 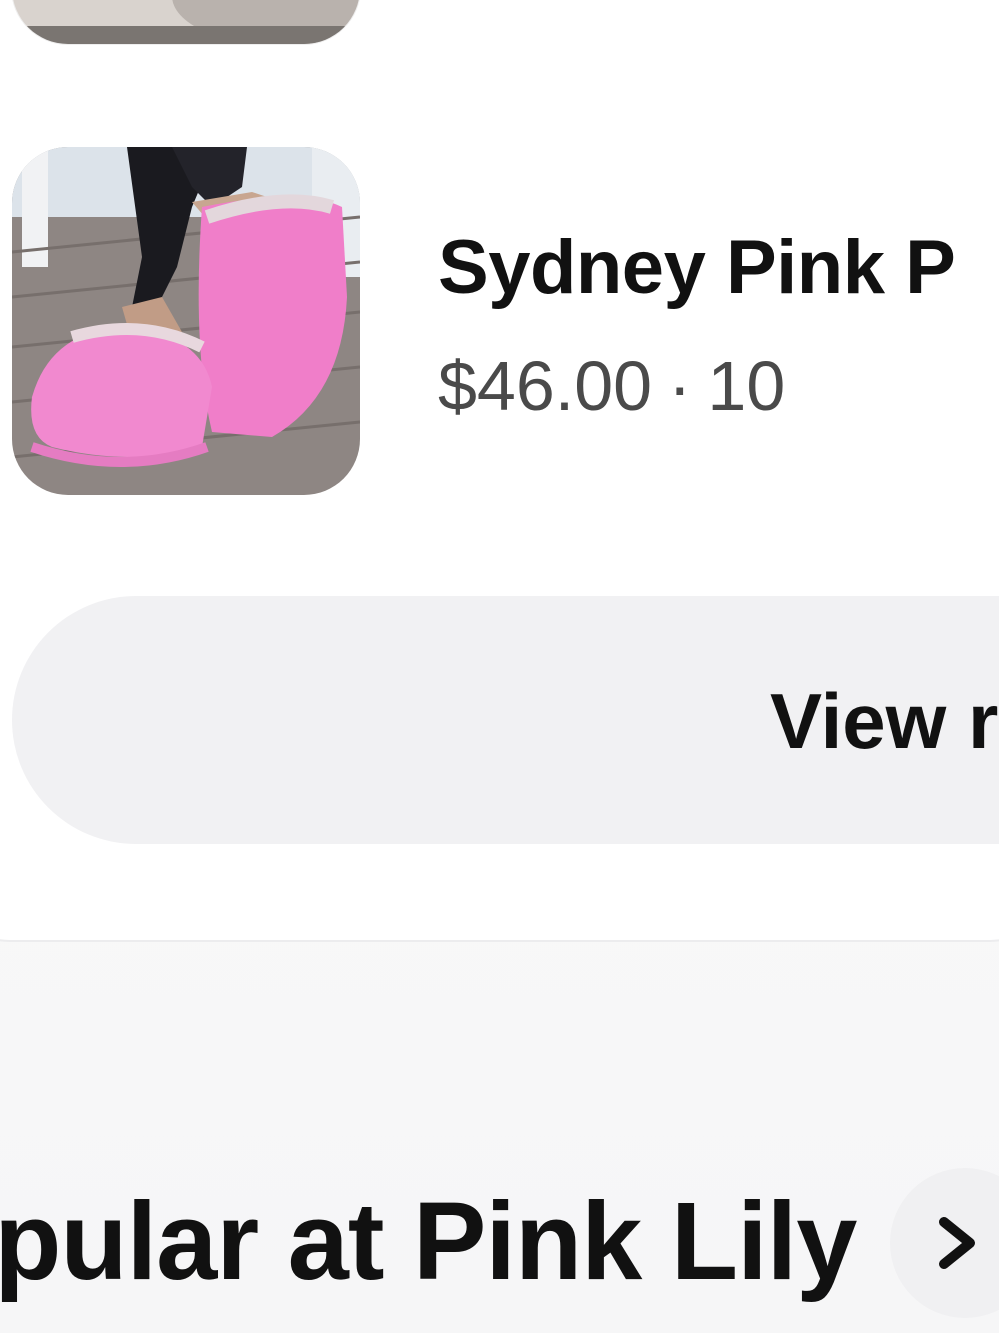 What do you see at coordinates (428, 1241) in the screenshot?
I see `section-title: opular at Pink Lily` at bounding box center [428, 1241].